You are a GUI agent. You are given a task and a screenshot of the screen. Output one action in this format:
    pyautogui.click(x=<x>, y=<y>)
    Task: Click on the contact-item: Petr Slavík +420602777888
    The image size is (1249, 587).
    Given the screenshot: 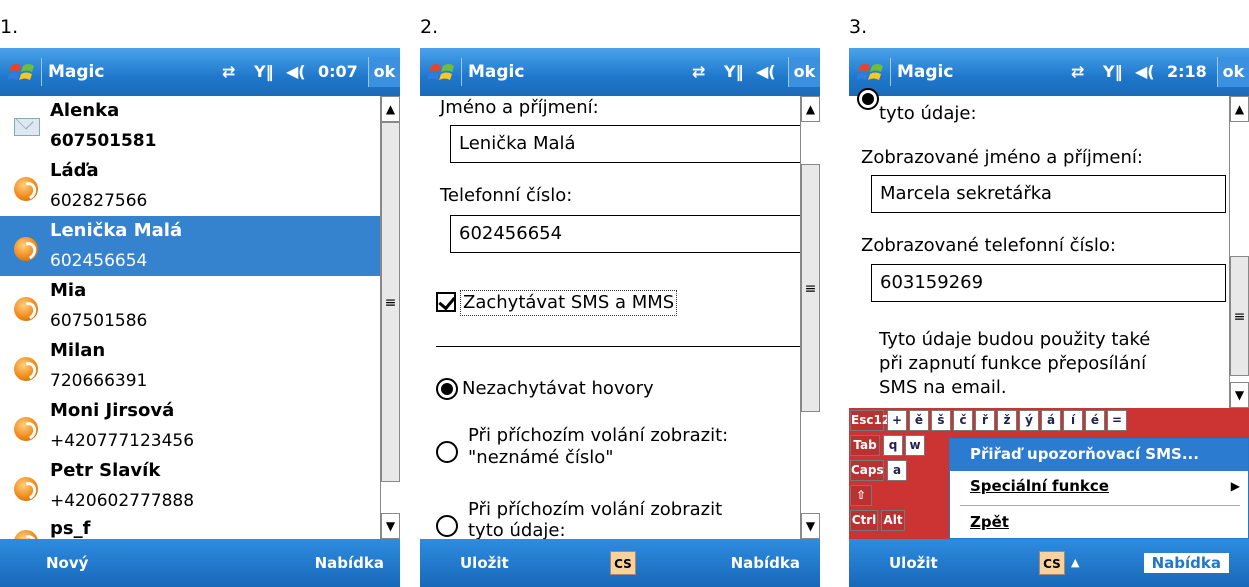 What is the action you would take?
    pyautogui.click(x=190, y=486)
    